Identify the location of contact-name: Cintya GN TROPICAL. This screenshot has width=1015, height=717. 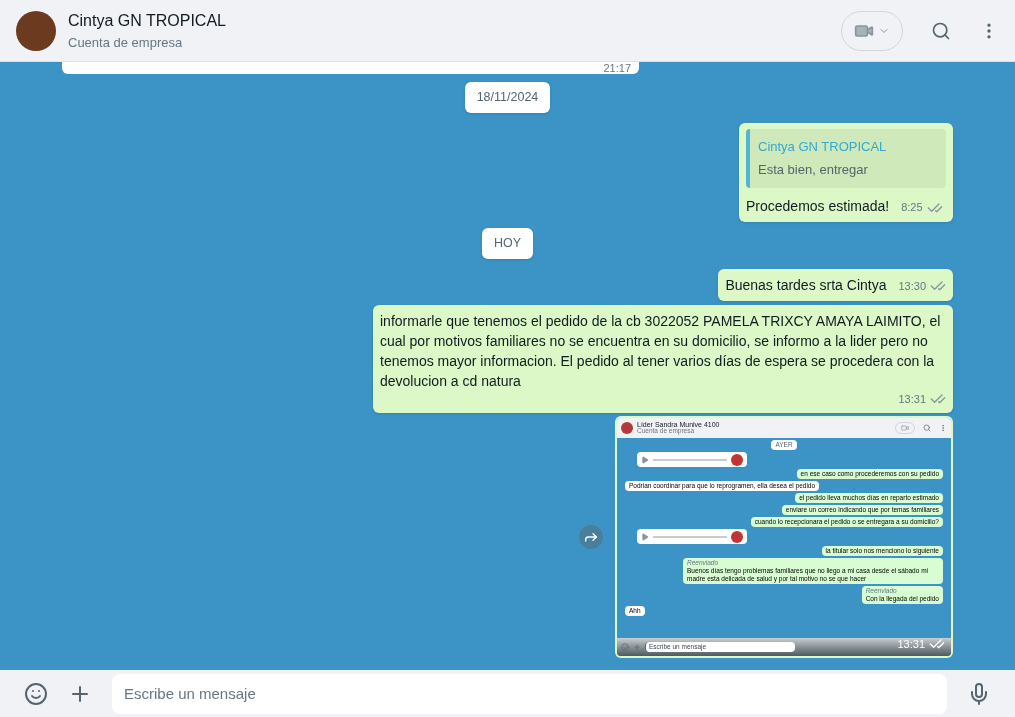
(147, 20).